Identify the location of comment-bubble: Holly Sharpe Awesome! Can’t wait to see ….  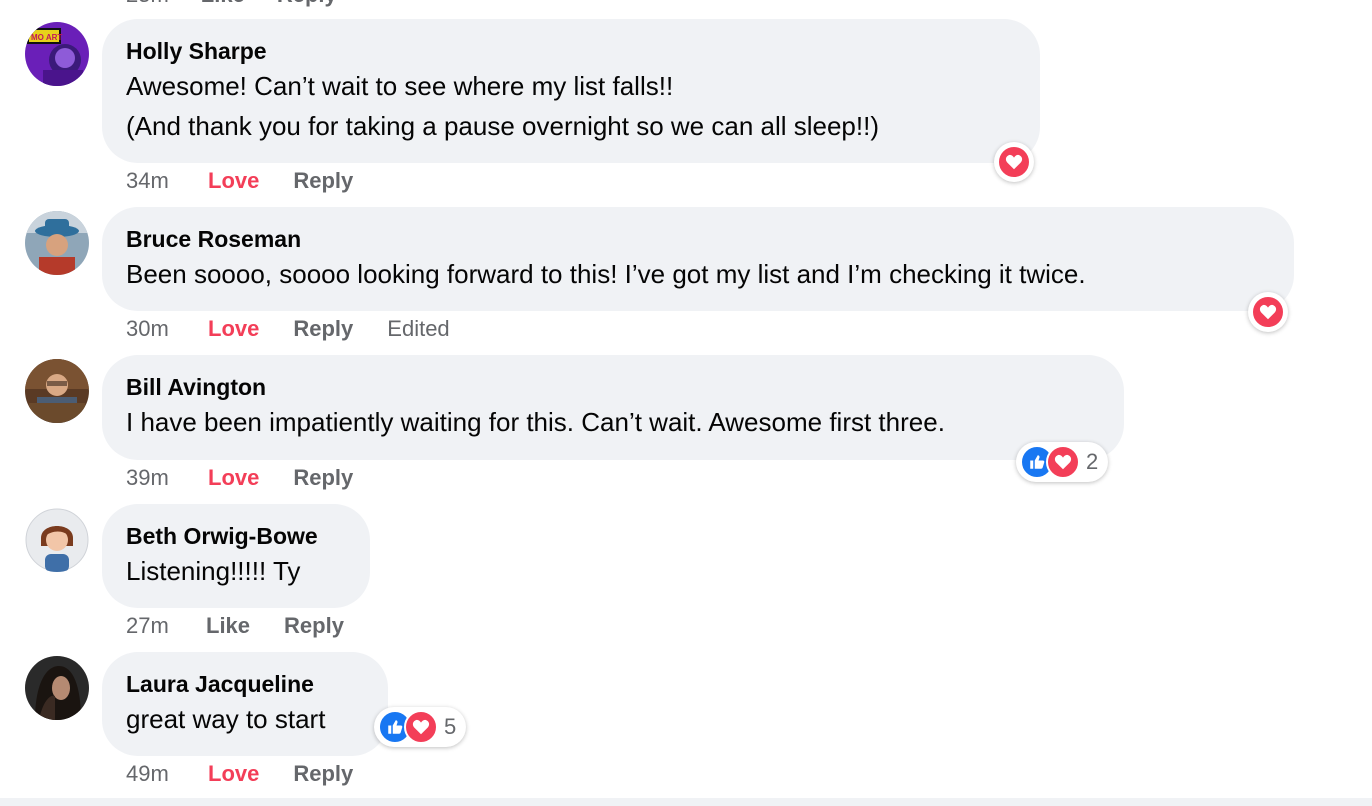
(571, 91).